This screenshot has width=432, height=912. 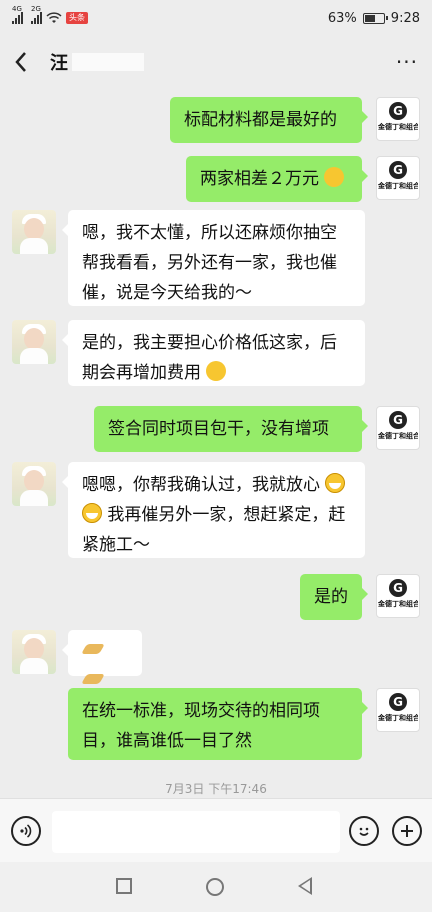 I want to click on message-bubble-outgoing: 标配材料都是最好的, so click(x=269, y=120).